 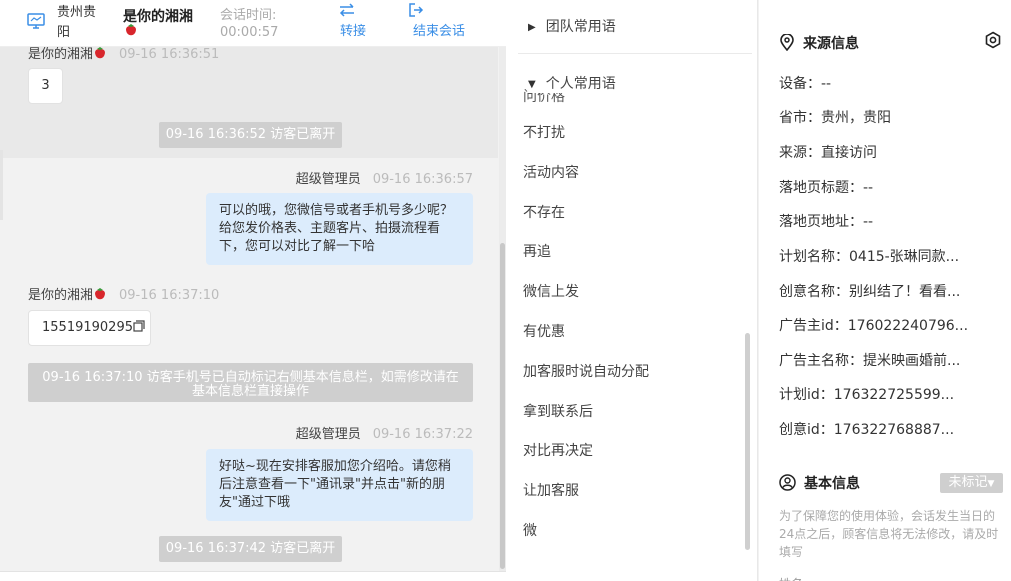 I want to click on phrase-item: 微信上发, so click(x=551, y=291).